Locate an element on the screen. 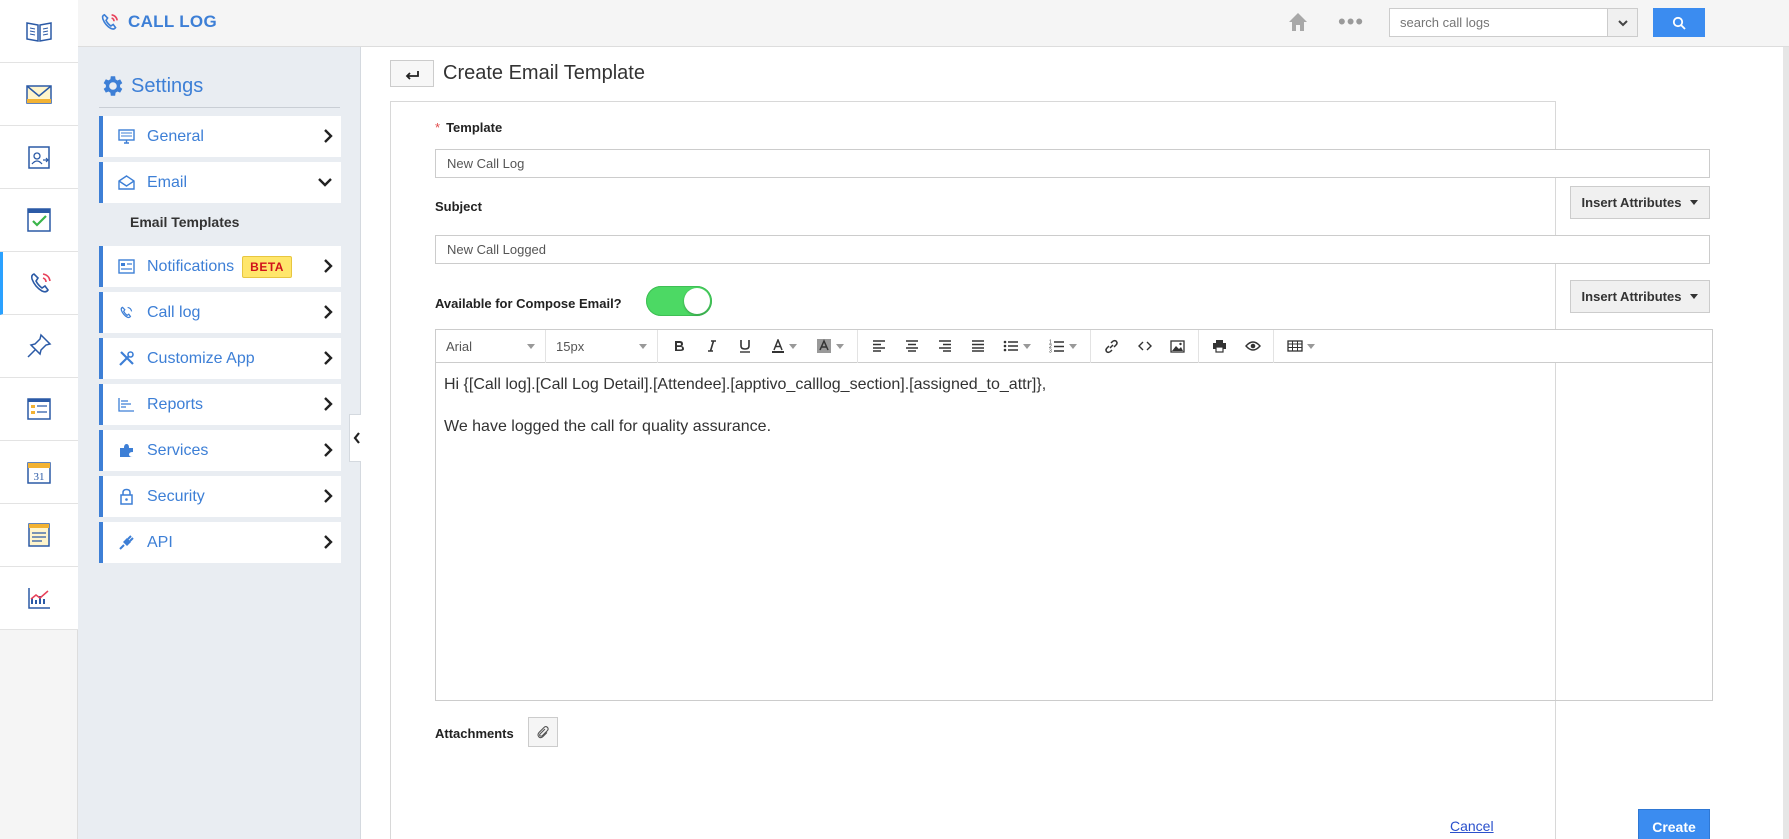 This screenshot has width=1789, height=839. sidebar-item-email: Email is located at coordinates (220, 182).